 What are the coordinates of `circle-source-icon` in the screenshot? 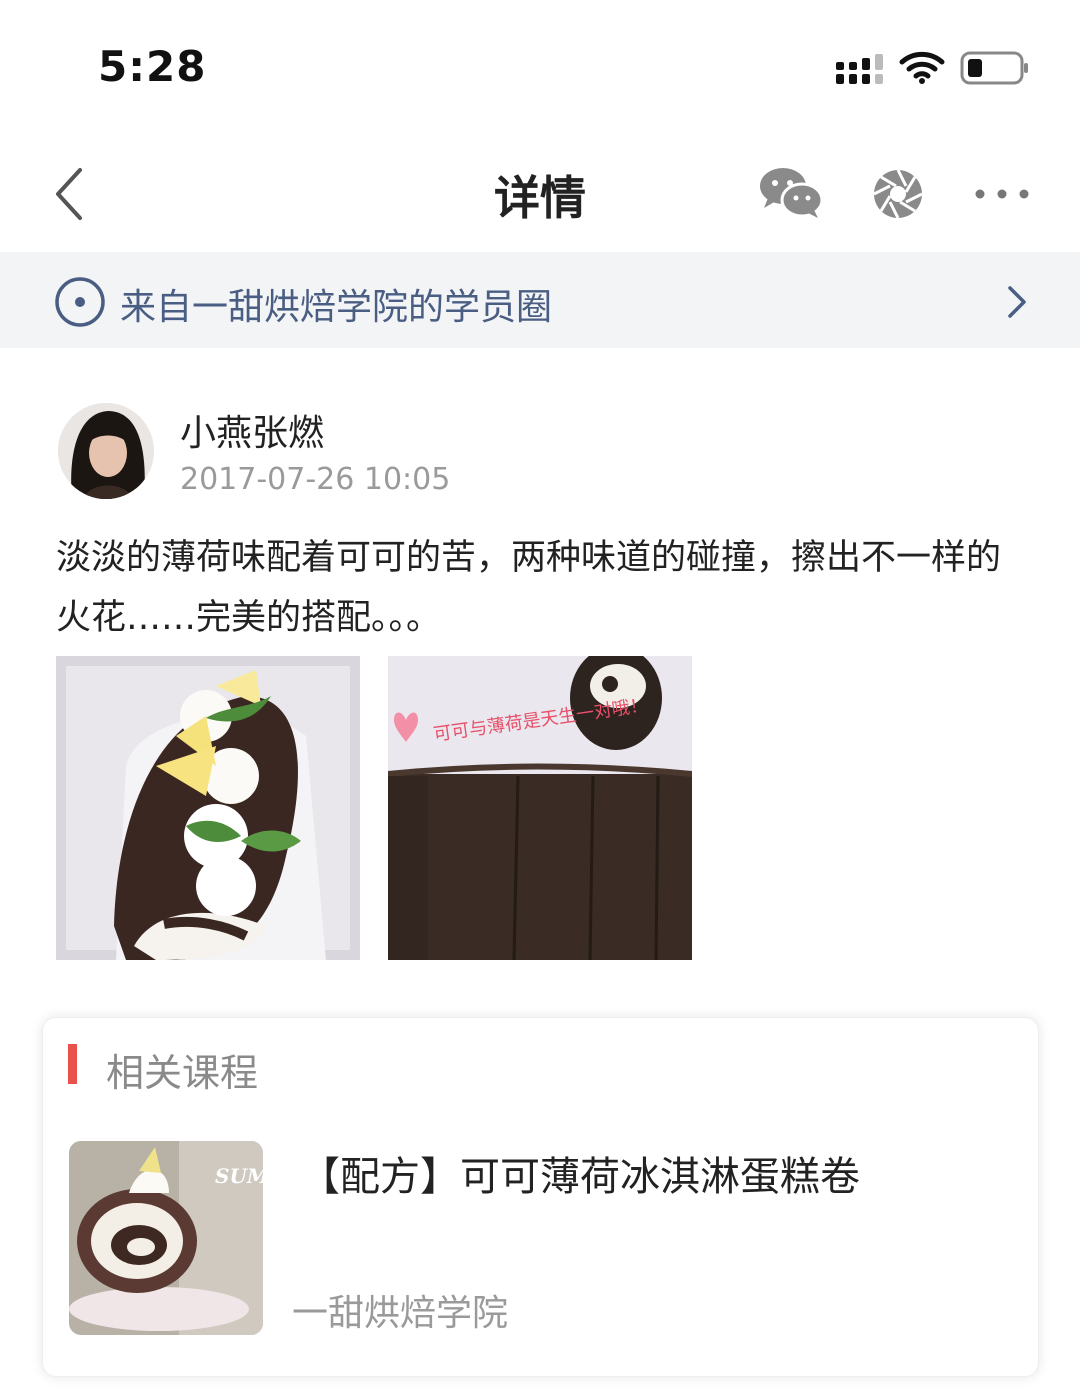 It's located at (80, 302).